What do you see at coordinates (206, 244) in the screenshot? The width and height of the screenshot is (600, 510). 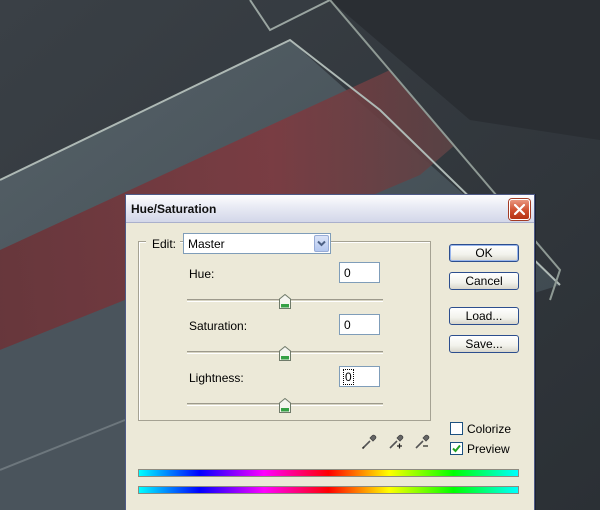 I see `edit-select-value: Master` at bounding box center [206, 244].